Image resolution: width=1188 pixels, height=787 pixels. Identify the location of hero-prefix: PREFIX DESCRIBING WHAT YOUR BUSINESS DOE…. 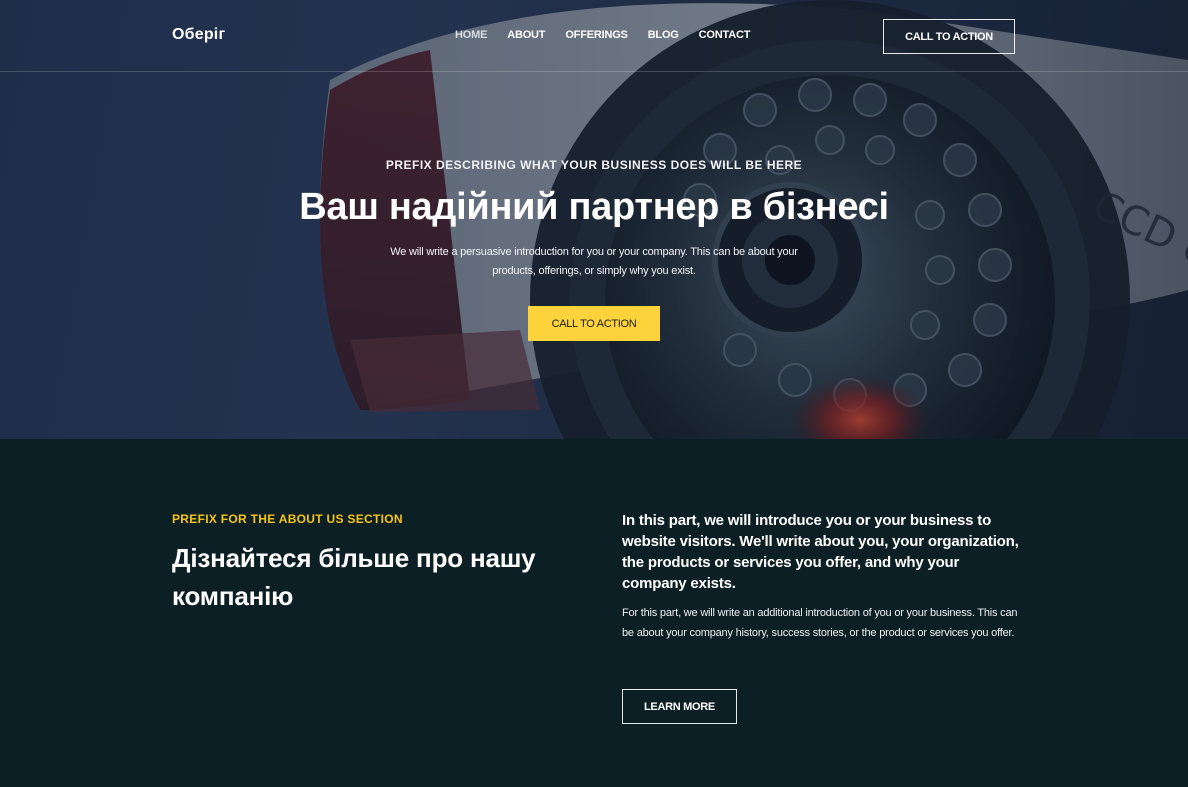
(594, 165).